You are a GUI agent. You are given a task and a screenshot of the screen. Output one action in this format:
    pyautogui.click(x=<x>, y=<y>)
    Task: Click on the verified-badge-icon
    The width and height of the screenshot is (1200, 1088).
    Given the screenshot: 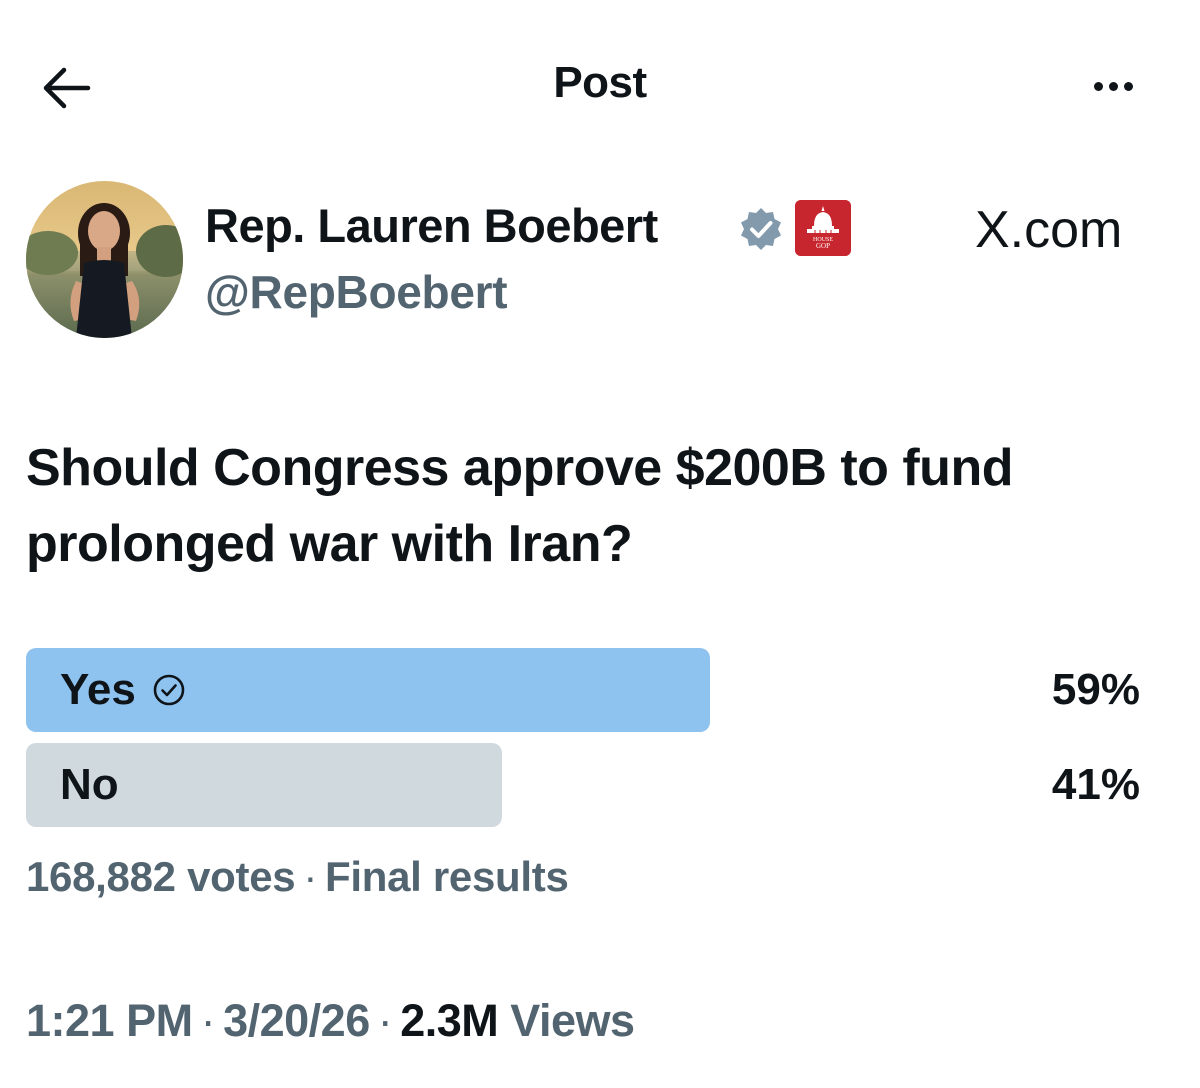 What is the action you would take?
    pyautogui.click(x=761, y=229)
    